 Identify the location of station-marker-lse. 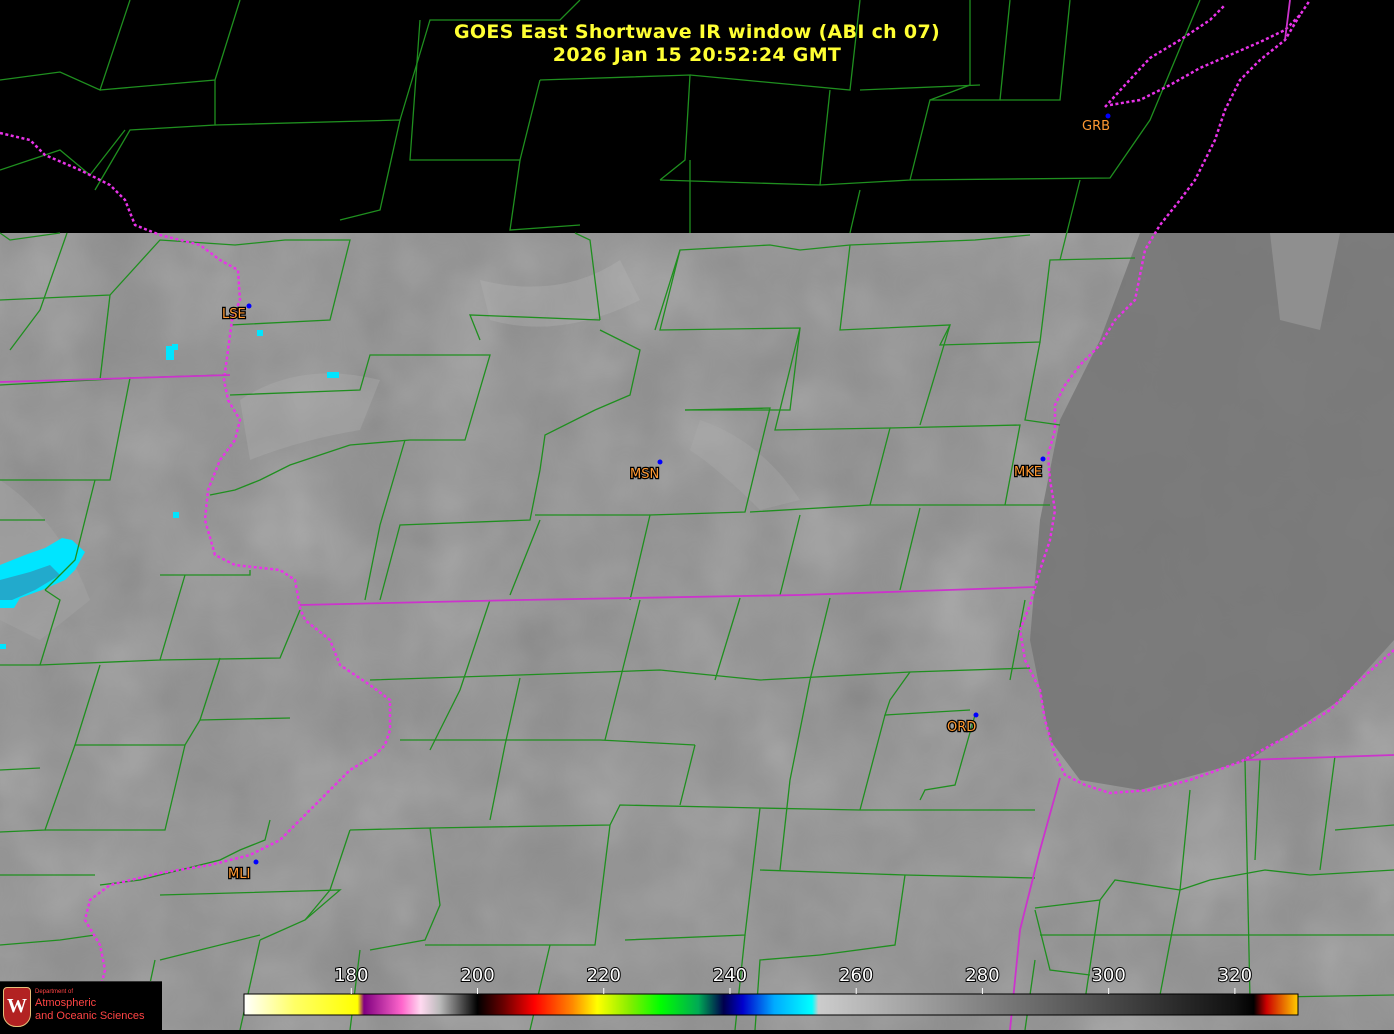
(249, 306).